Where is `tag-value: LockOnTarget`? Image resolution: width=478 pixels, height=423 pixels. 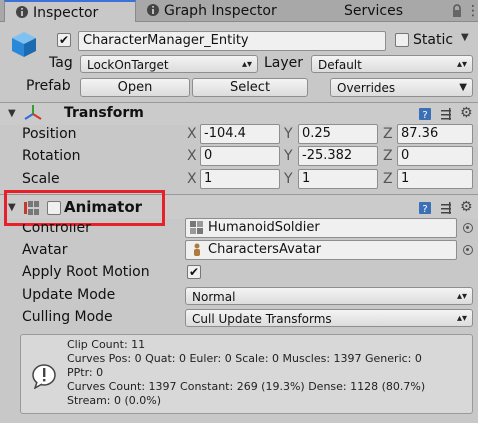 tag-value: LockOnTarget is located at coordinates (128, 65).